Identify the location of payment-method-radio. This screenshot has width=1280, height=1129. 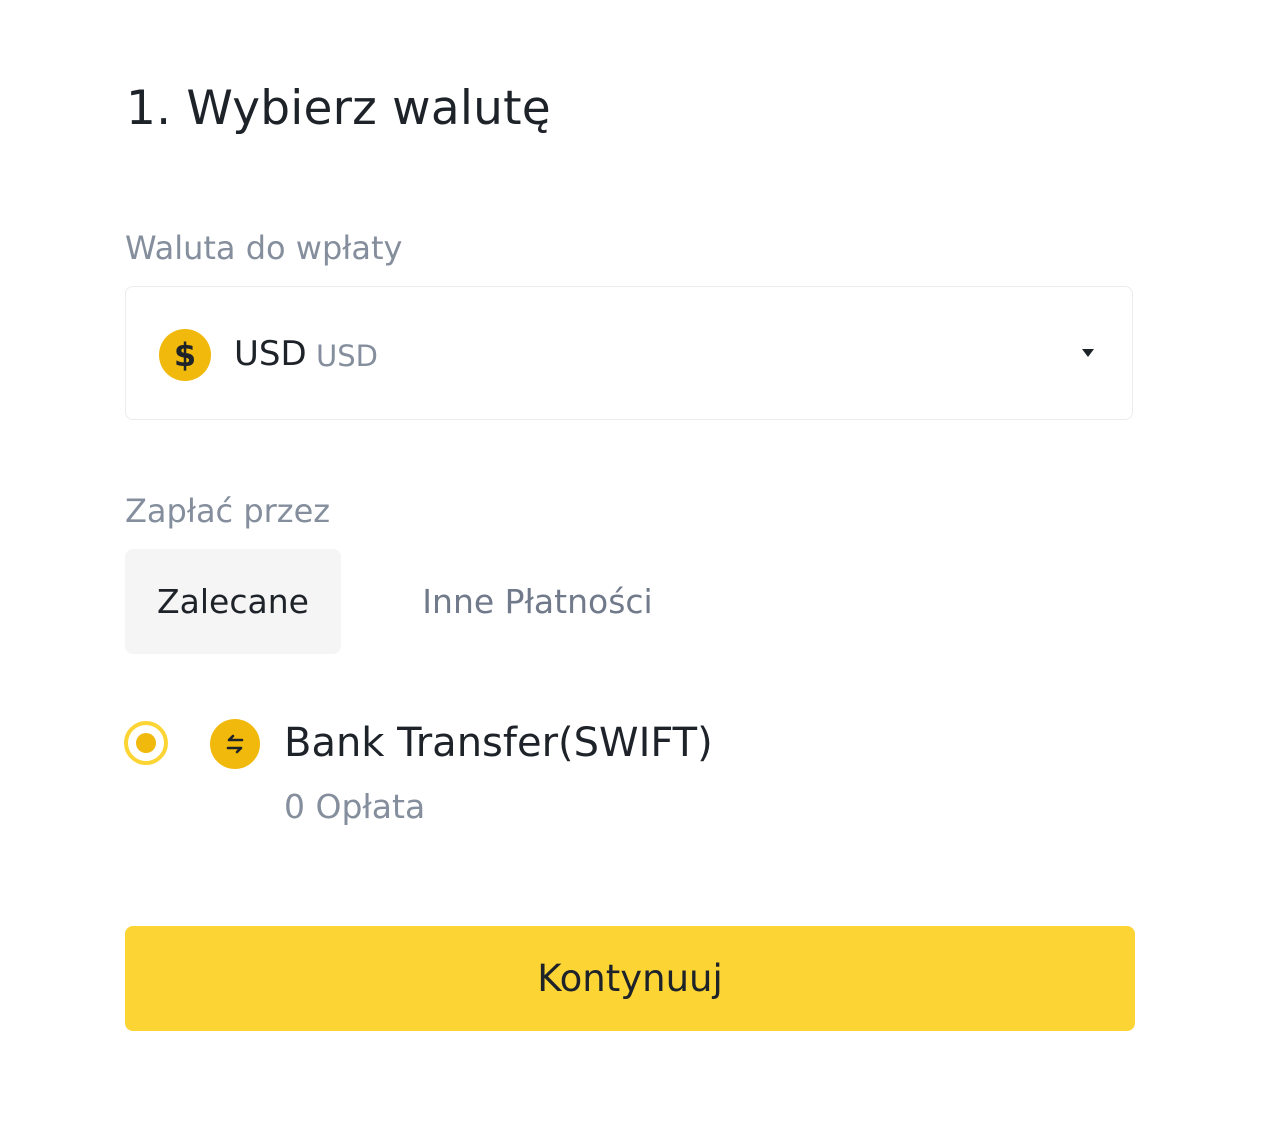
(146, 743).